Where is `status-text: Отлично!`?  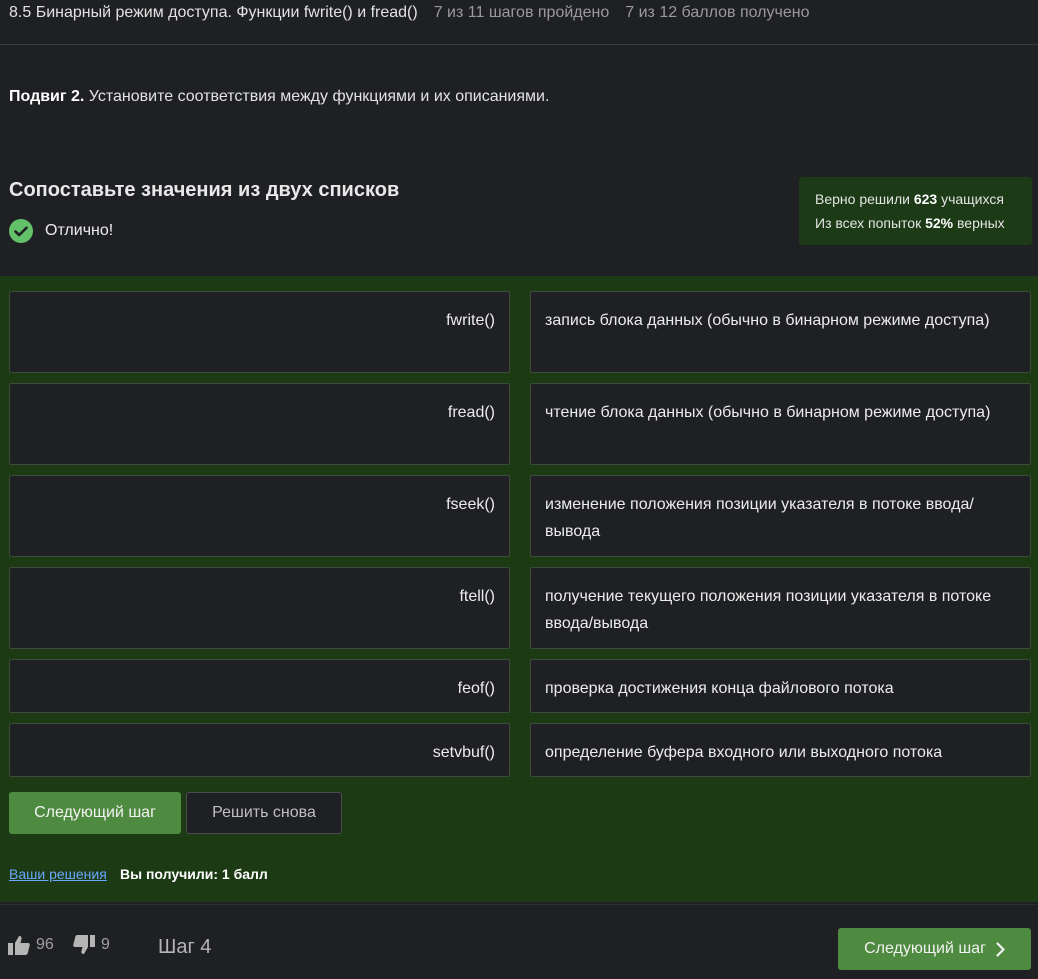 status-text: Отлично! is located at coordinates (79, 230).